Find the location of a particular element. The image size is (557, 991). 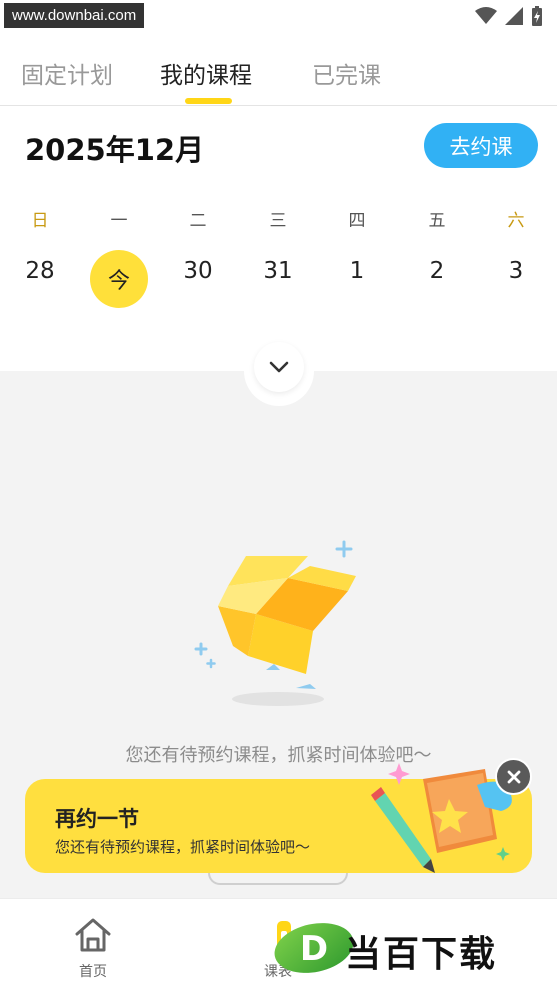

close-banner-button is located at coordinates (513, 776).